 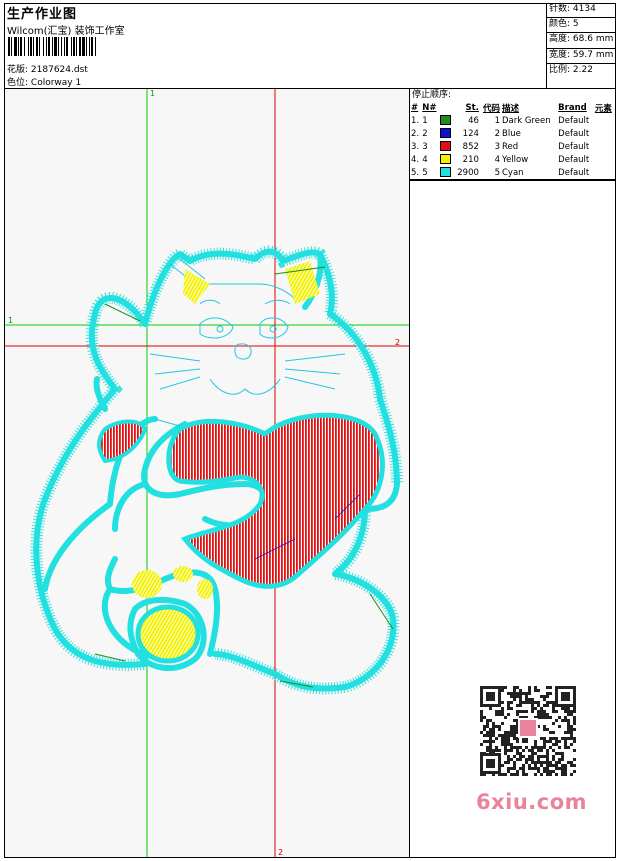 I want to click on heart, so click(x=241, y=500).